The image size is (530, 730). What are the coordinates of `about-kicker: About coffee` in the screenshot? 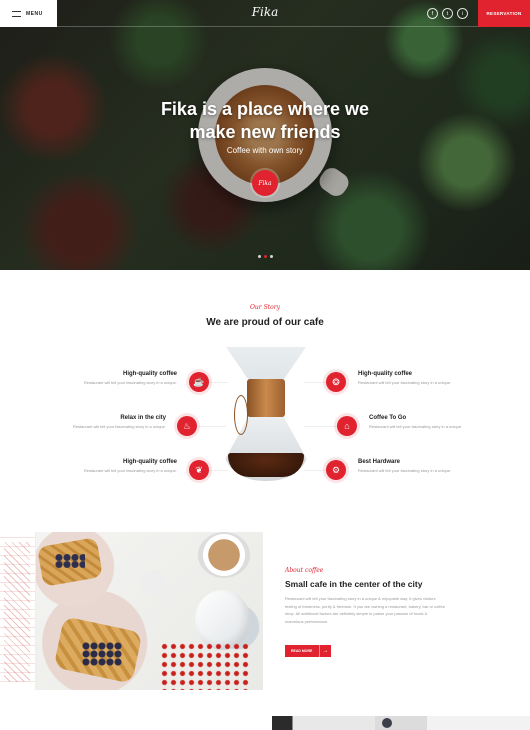 It's located at (304, 570).